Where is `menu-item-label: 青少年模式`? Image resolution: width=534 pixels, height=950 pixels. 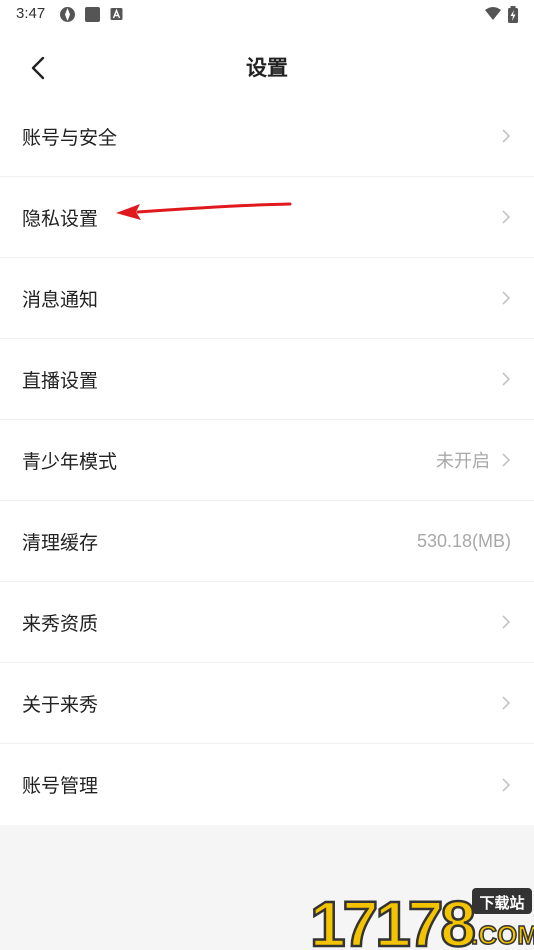
menu-item-label: 青少年模式 is located at coordinates (70, 461).